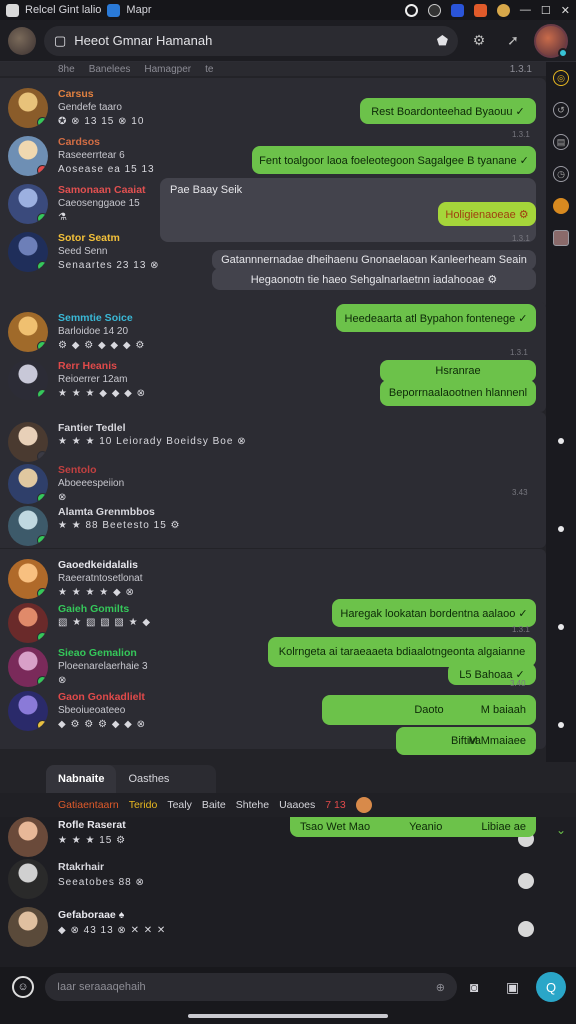  Describe the element at coordinates (546, 10) in the screenshot. I see `maximize-icon: ☐` at that location.